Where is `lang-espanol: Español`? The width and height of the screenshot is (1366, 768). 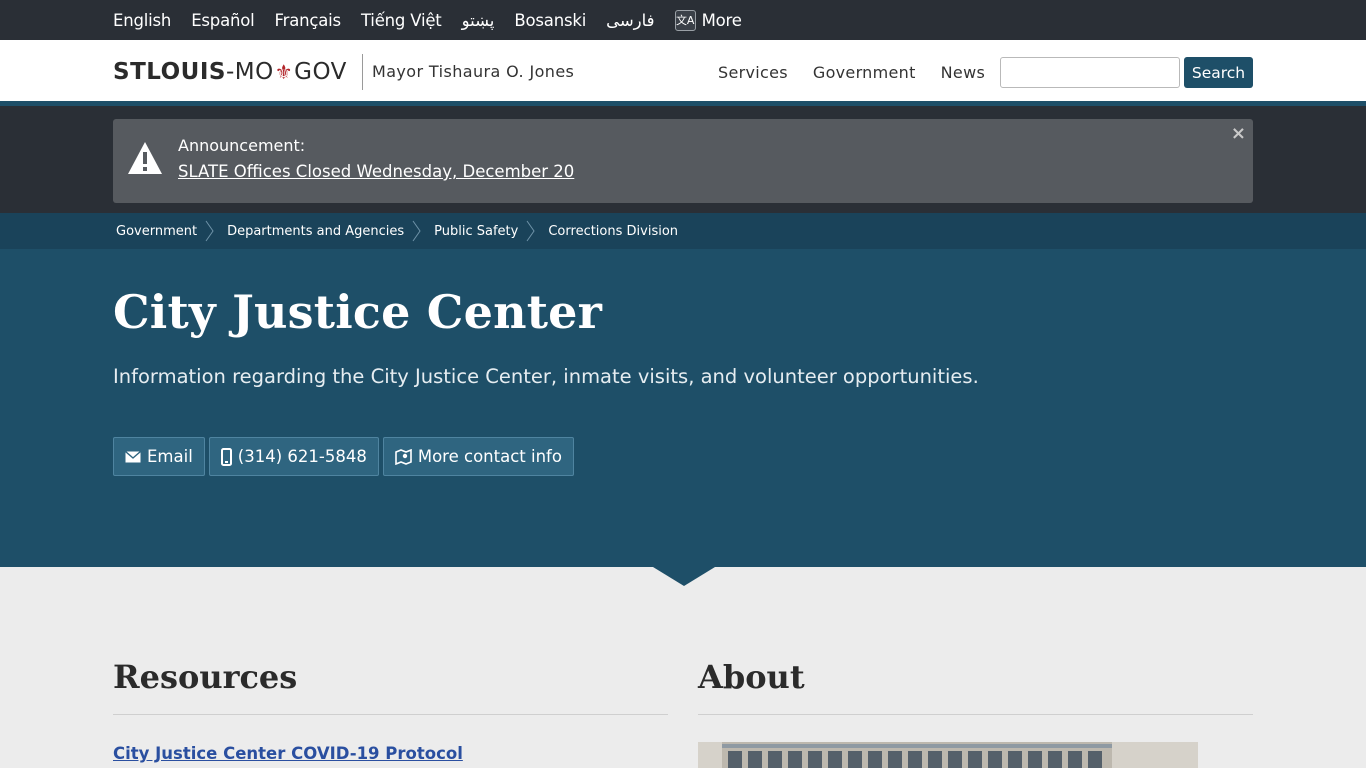
lang-espanol: Español is located at coordinates (223, 20).